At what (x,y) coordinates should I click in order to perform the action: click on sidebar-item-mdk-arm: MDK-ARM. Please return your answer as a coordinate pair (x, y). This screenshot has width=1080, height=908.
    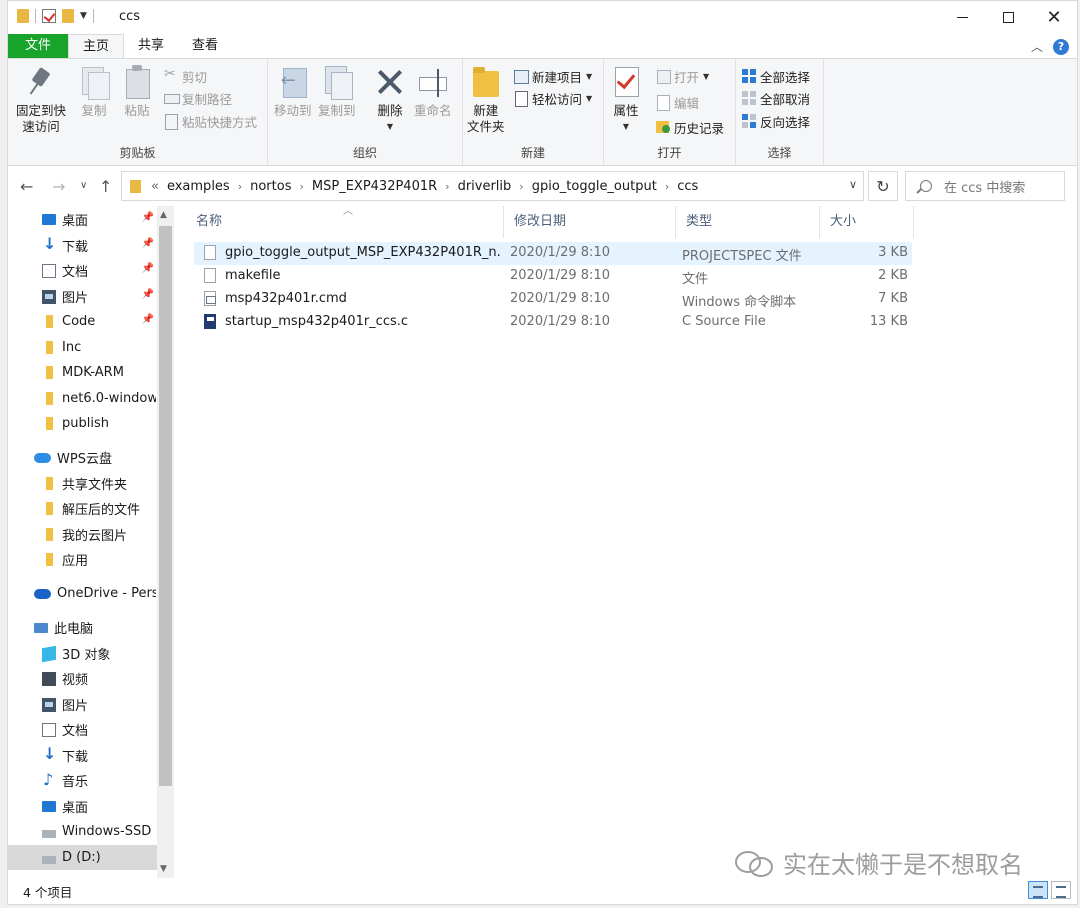
    Looking at the image, I should click on (82, 372).